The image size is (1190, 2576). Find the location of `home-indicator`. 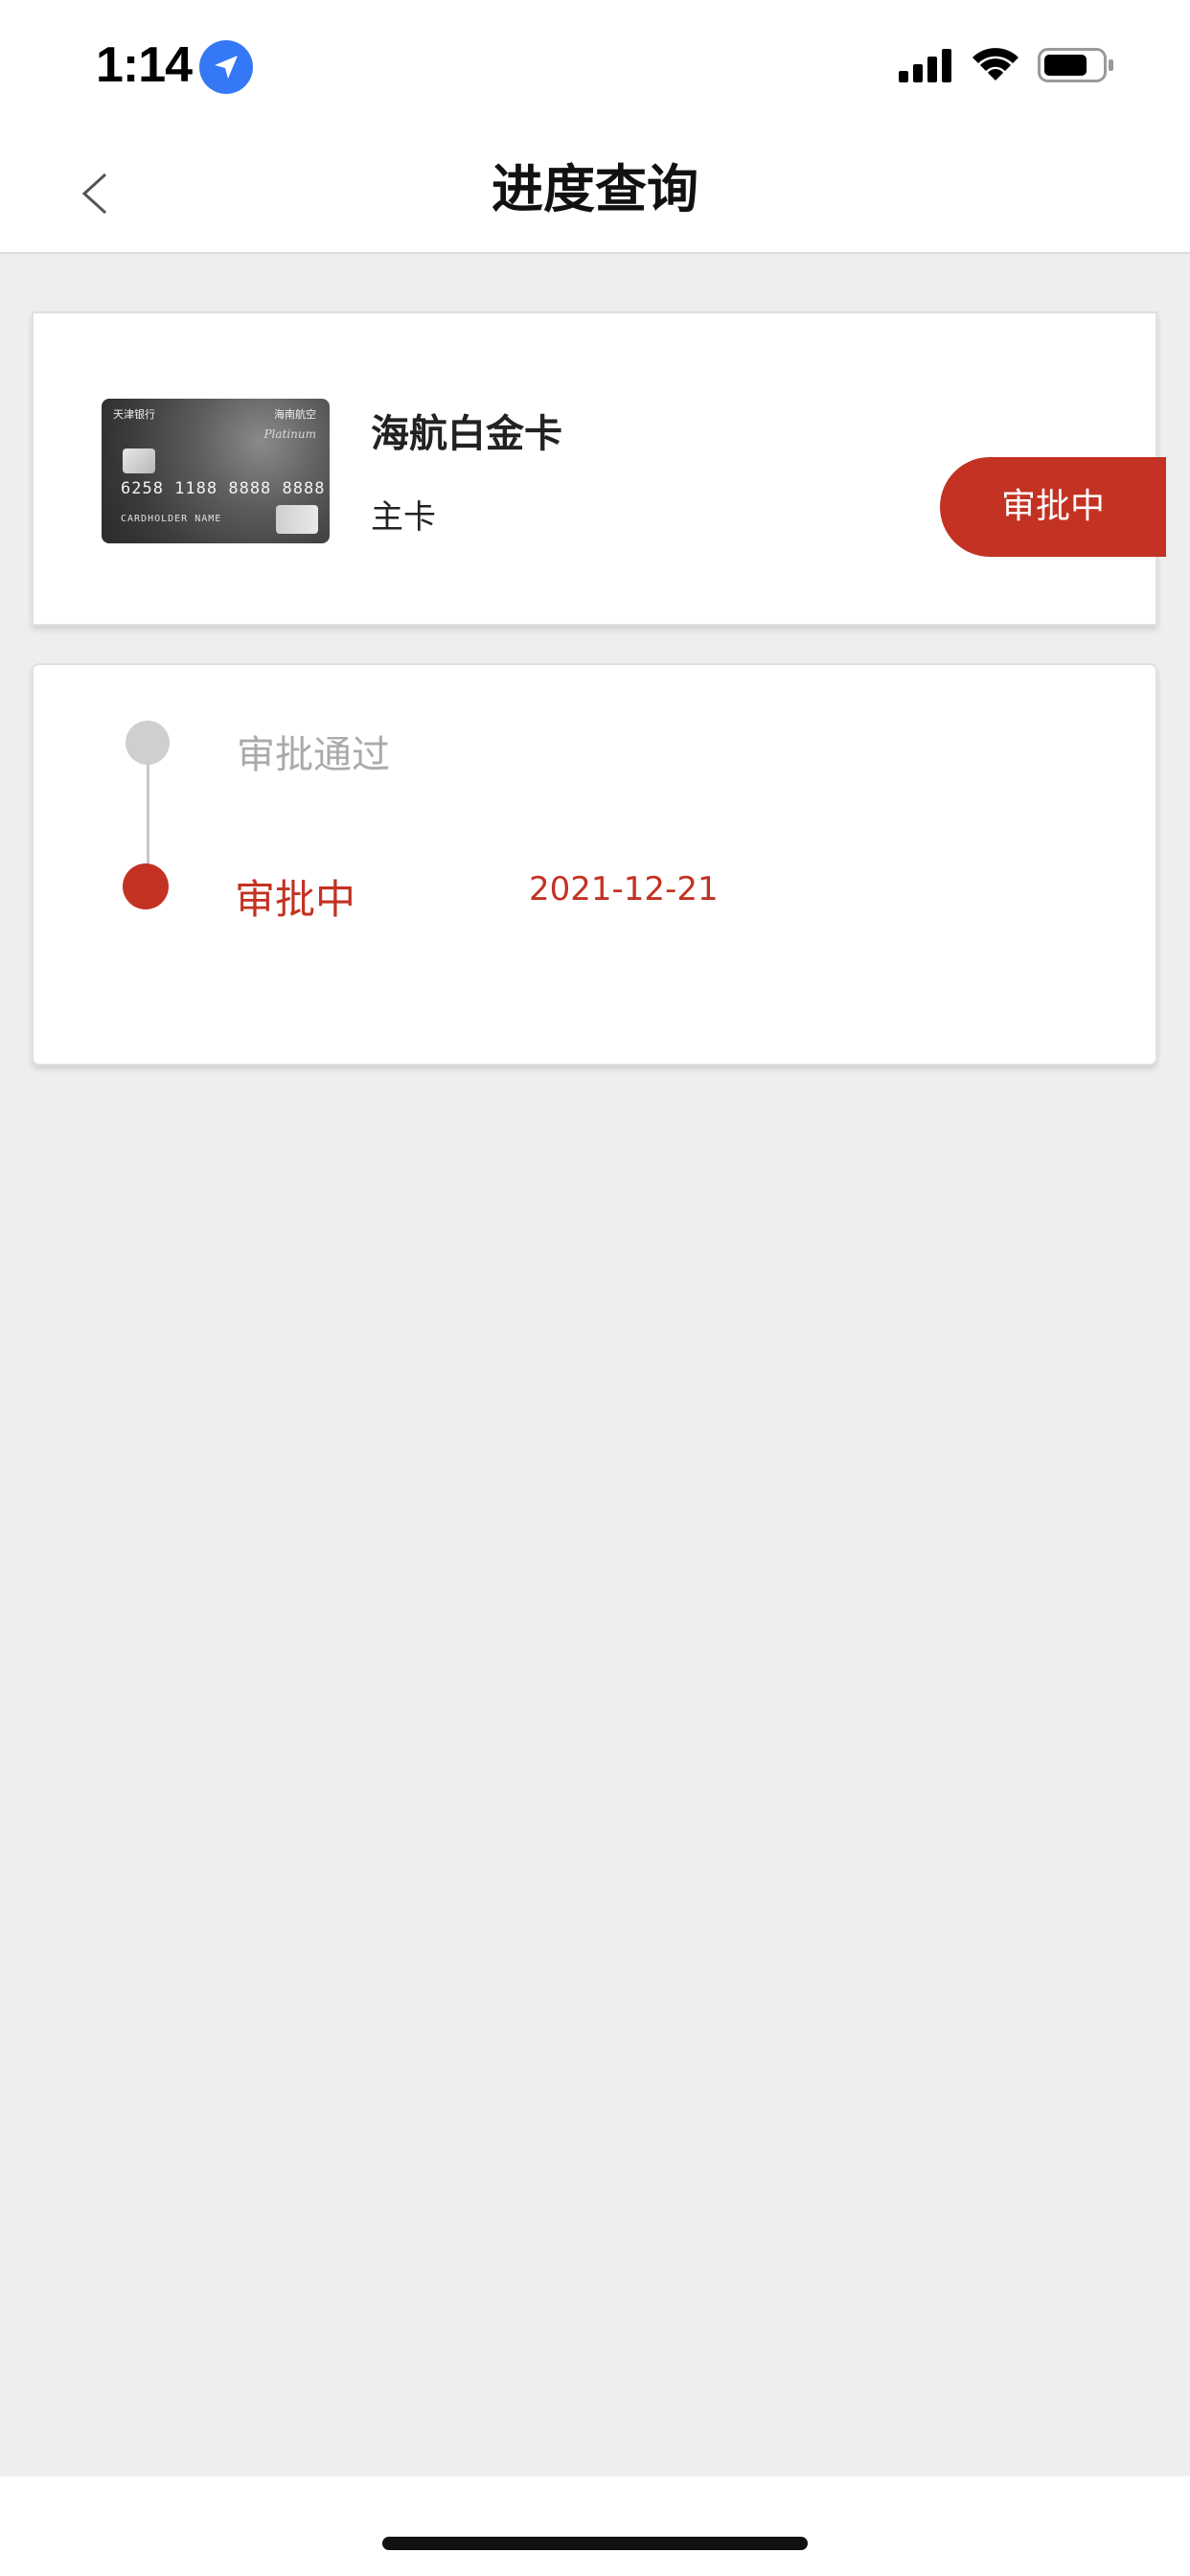

home-indicator is located at coordinates (595, 2543).